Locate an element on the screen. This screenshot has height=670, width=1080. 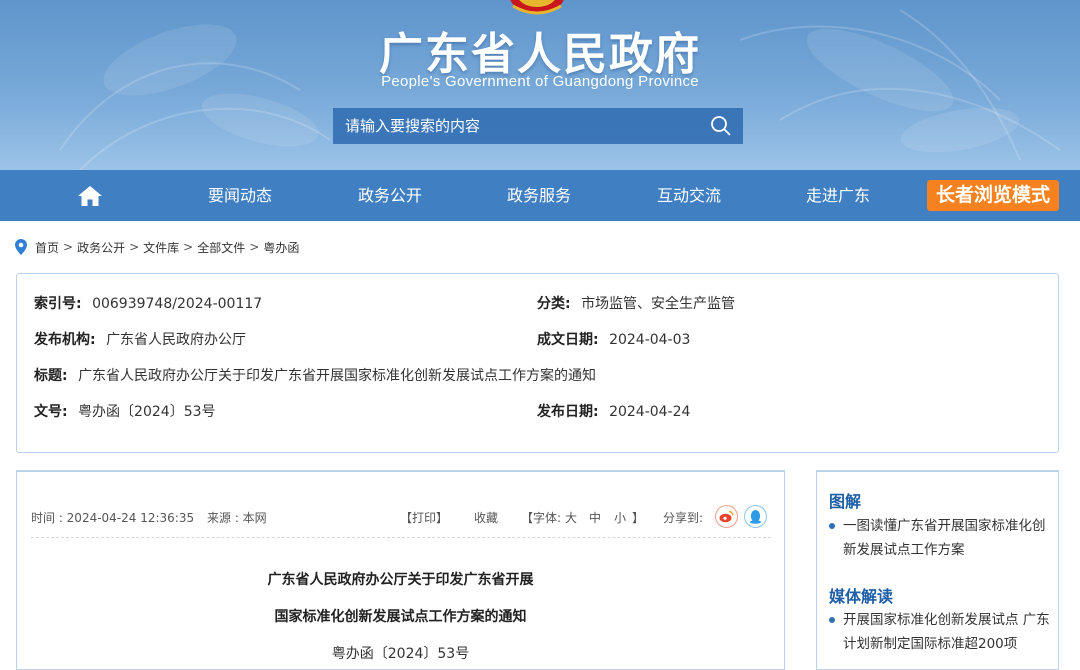
meta-index-no: 索引号: 006939748/2024-00117 is located at coordinates (148, 304).